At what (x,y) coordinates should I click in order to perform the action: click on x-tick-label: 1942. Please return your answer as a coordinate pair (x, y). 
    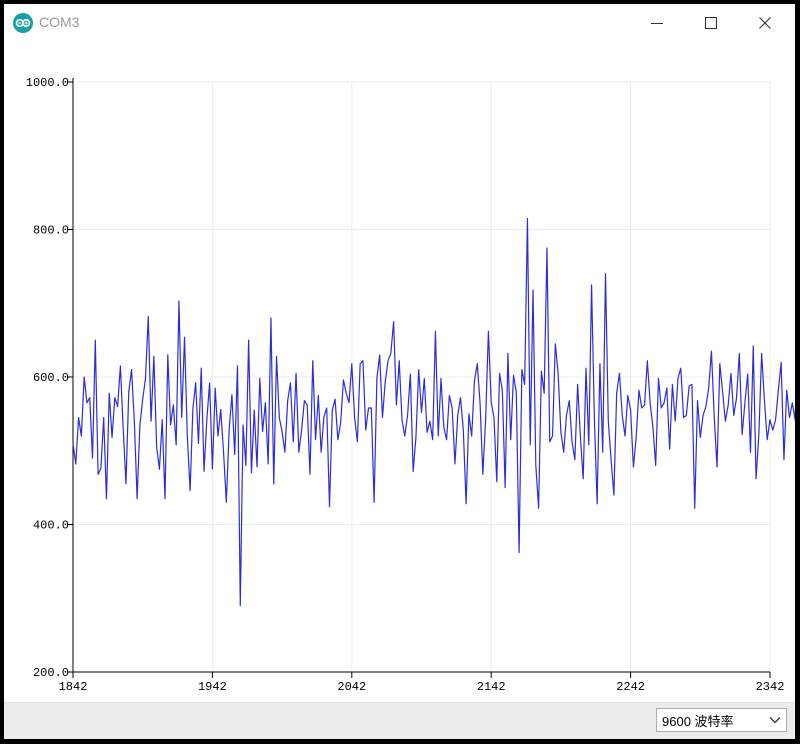
    Looking at the image, I should click on (212, 687).